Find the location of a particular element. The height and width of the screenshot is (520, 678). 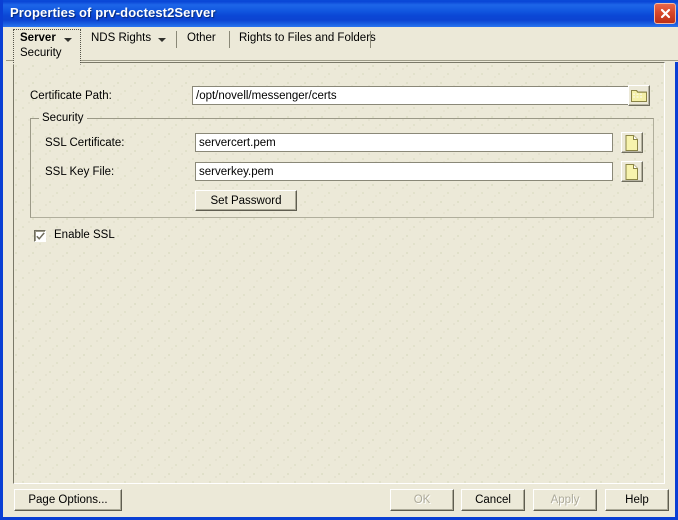

set-password-button-label: Set Password is located at coordinates (246, 200).